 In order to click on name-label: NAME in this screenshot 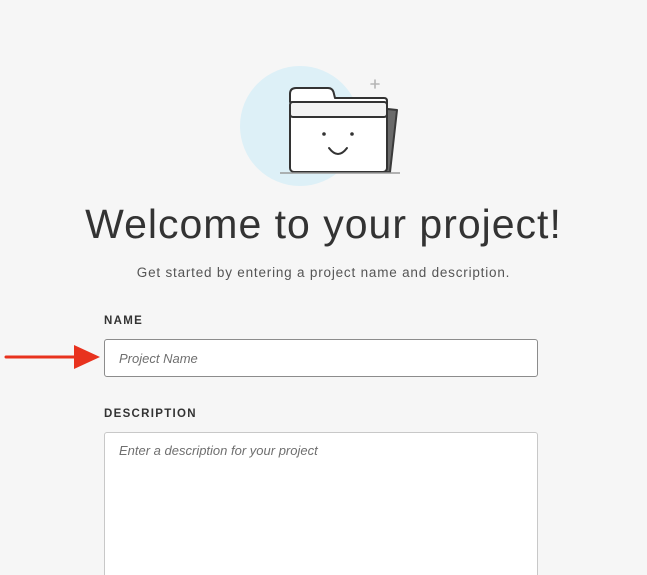, I will do `click(124, 321)`.